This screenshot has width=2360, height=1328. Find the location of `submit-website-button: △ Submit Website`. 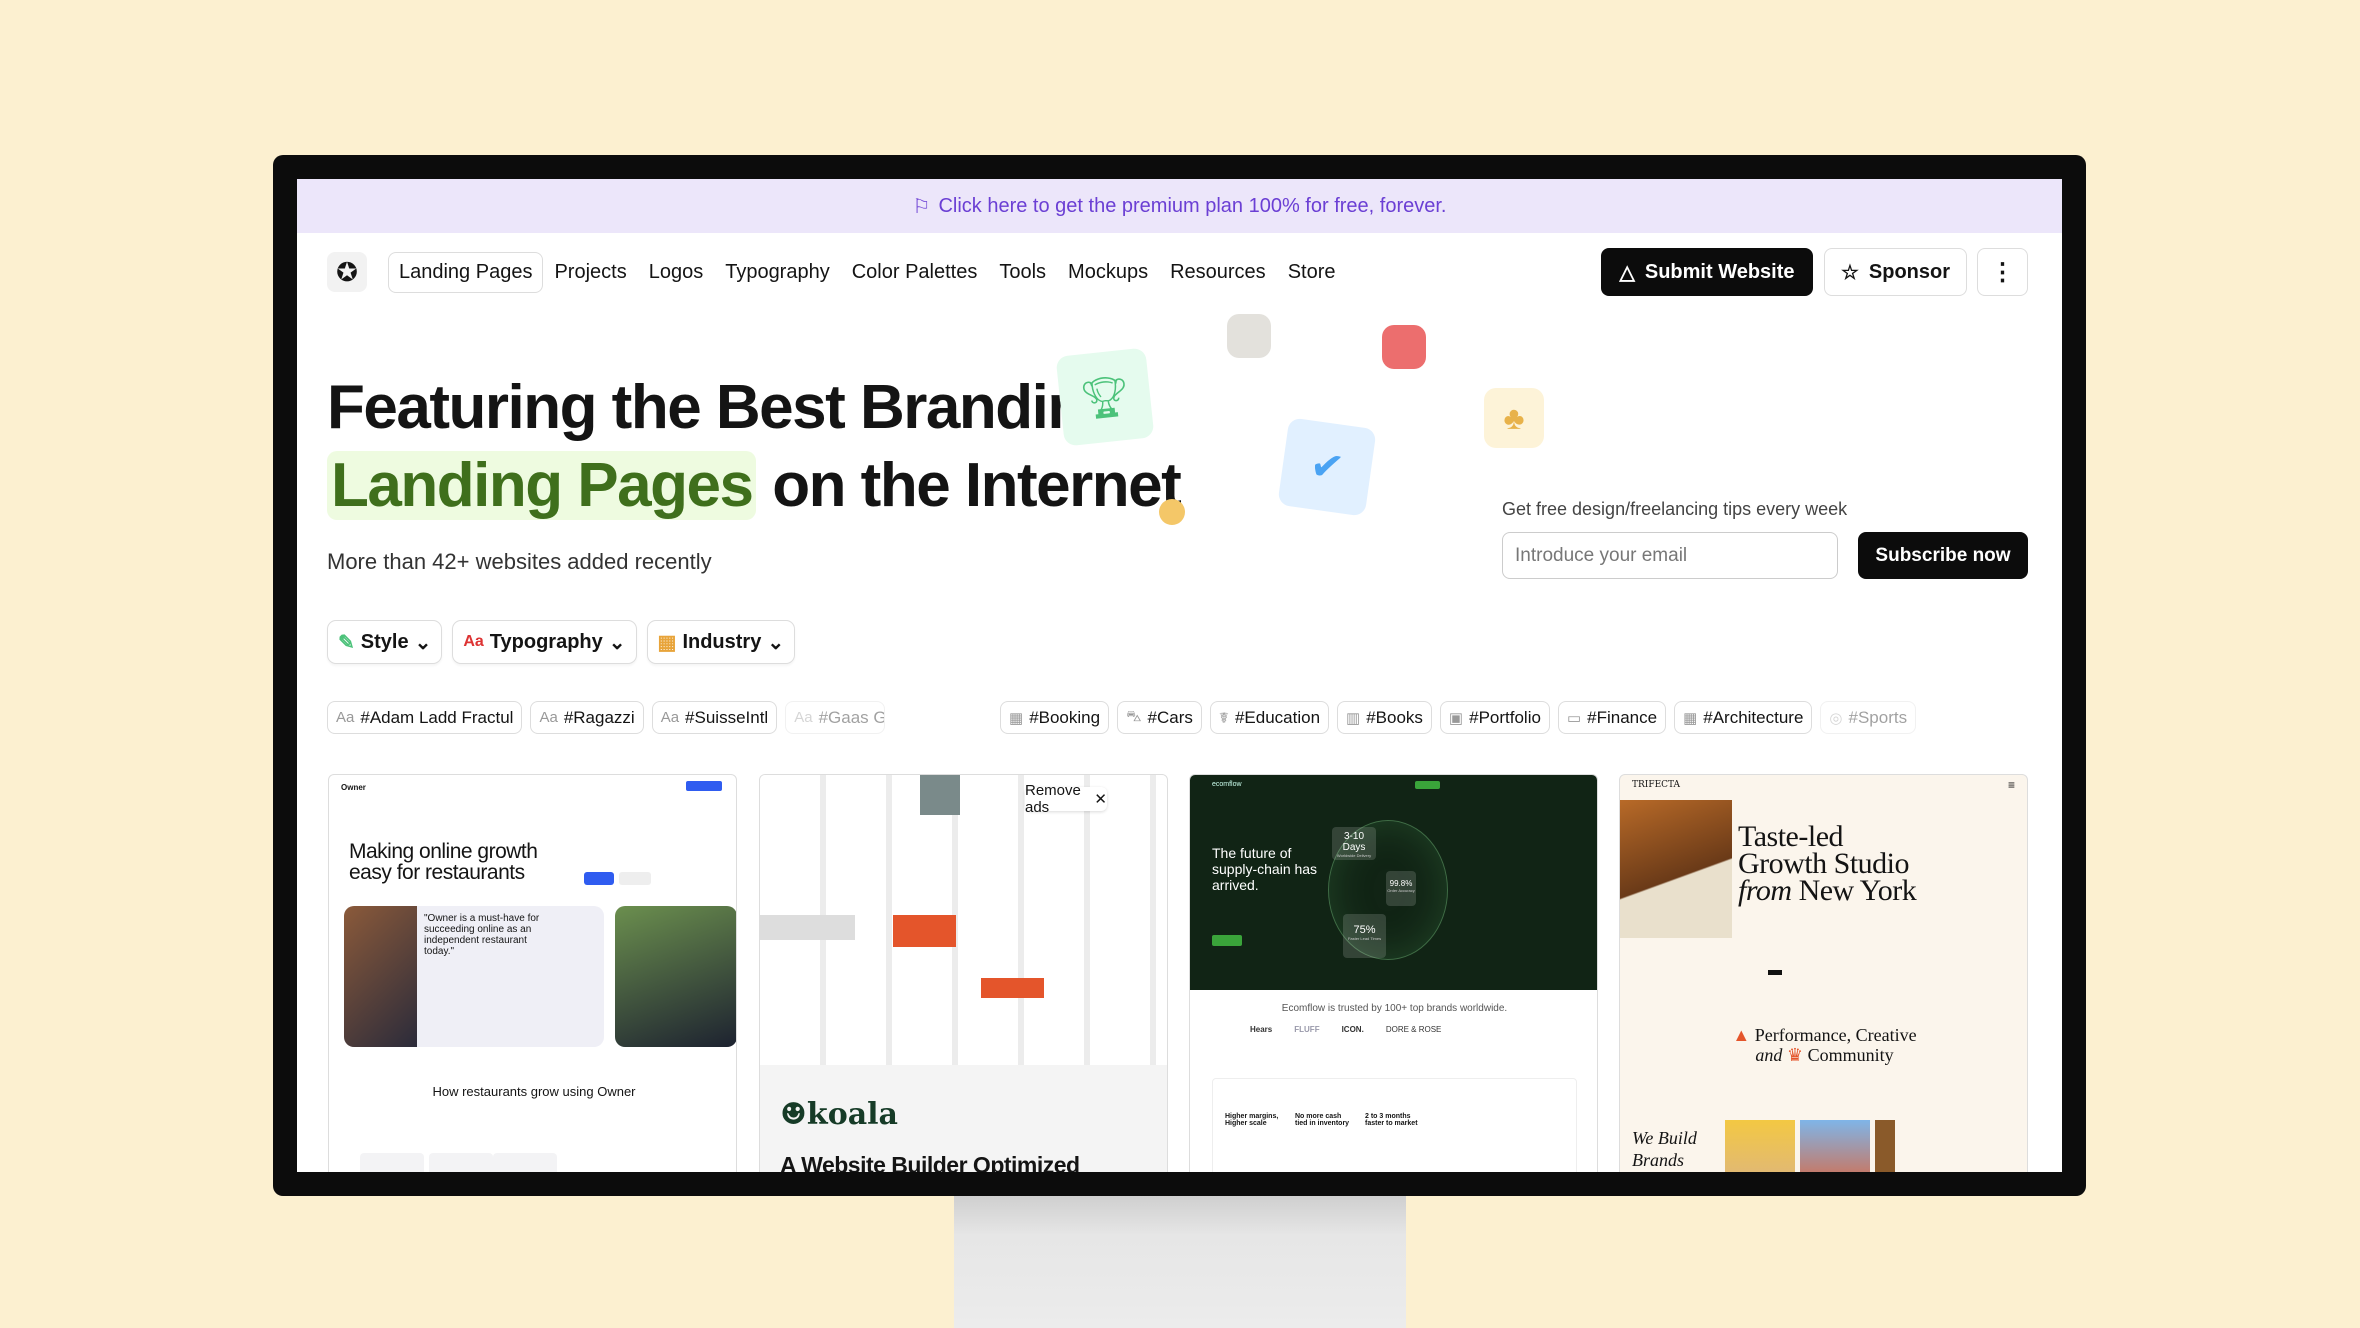

submit-website-button: △ Submit Website is located at coordinates (1707, 272).